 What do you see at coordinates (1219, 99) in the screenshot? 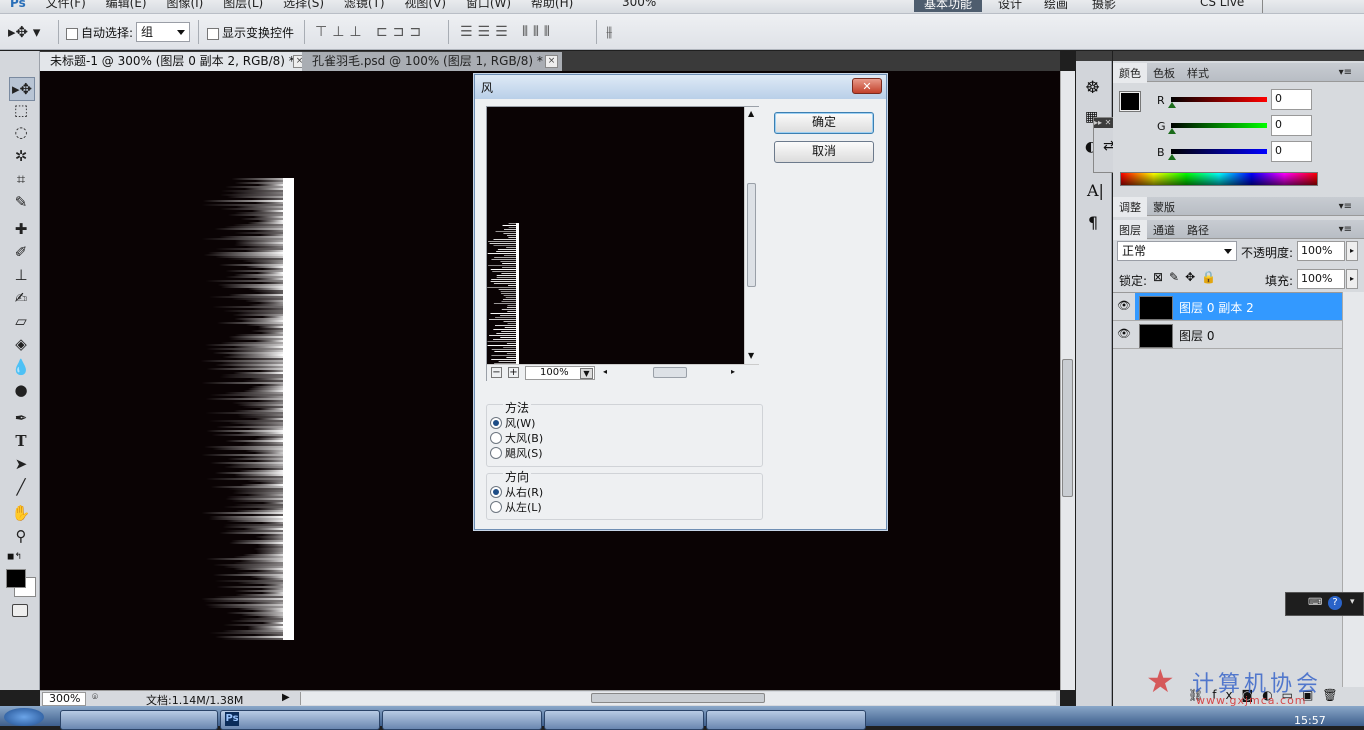
I see `r-slider` at bounding box center [1219, 99].